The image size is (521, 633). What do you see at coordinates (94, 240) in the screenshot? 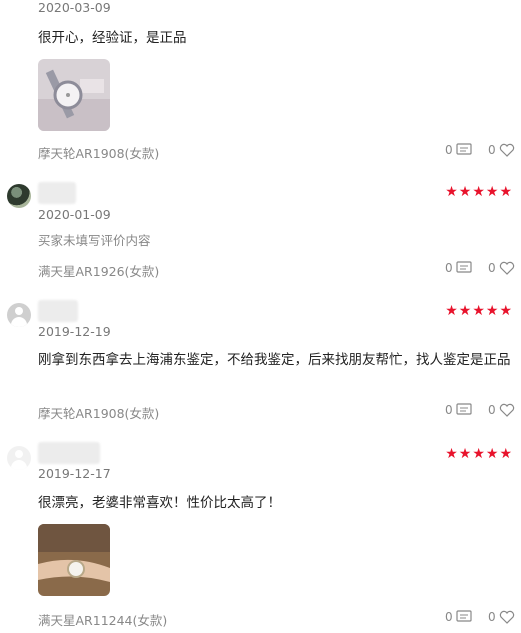
I see `review-text: 买家未填写评价内容` at bounding box center [94, 240].